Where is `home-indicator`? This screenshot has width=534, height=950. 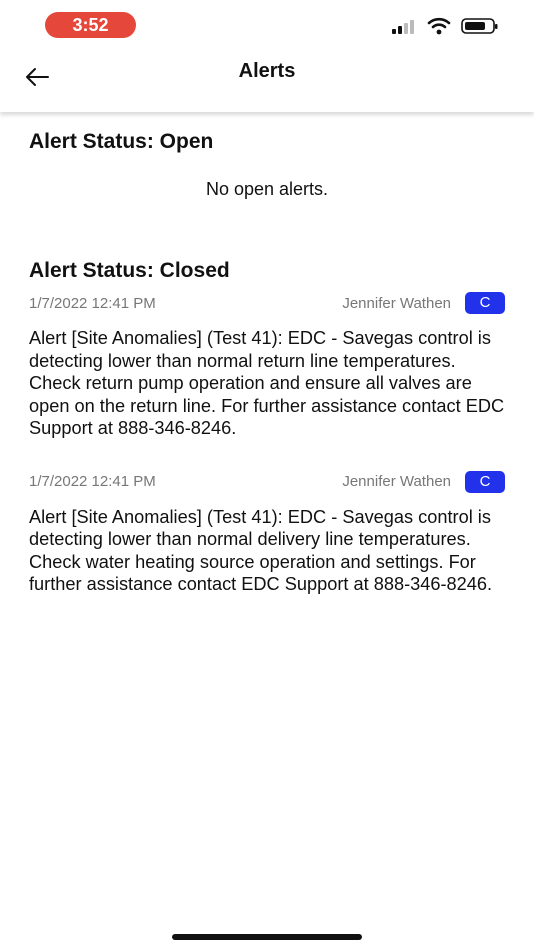 home-indicator is located at coordinates (267, 937).